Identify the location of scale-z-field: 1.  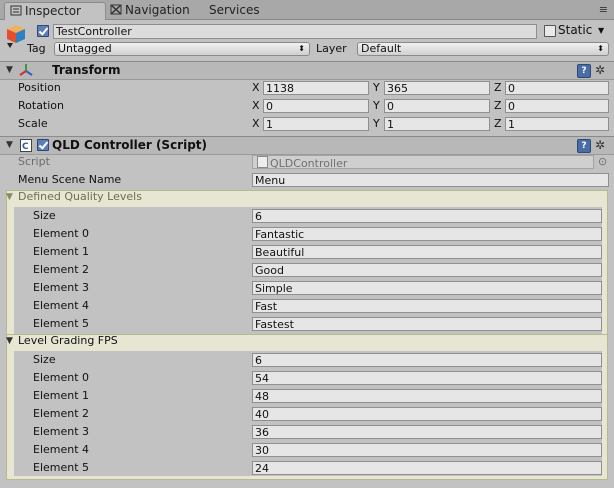
(557, 124).